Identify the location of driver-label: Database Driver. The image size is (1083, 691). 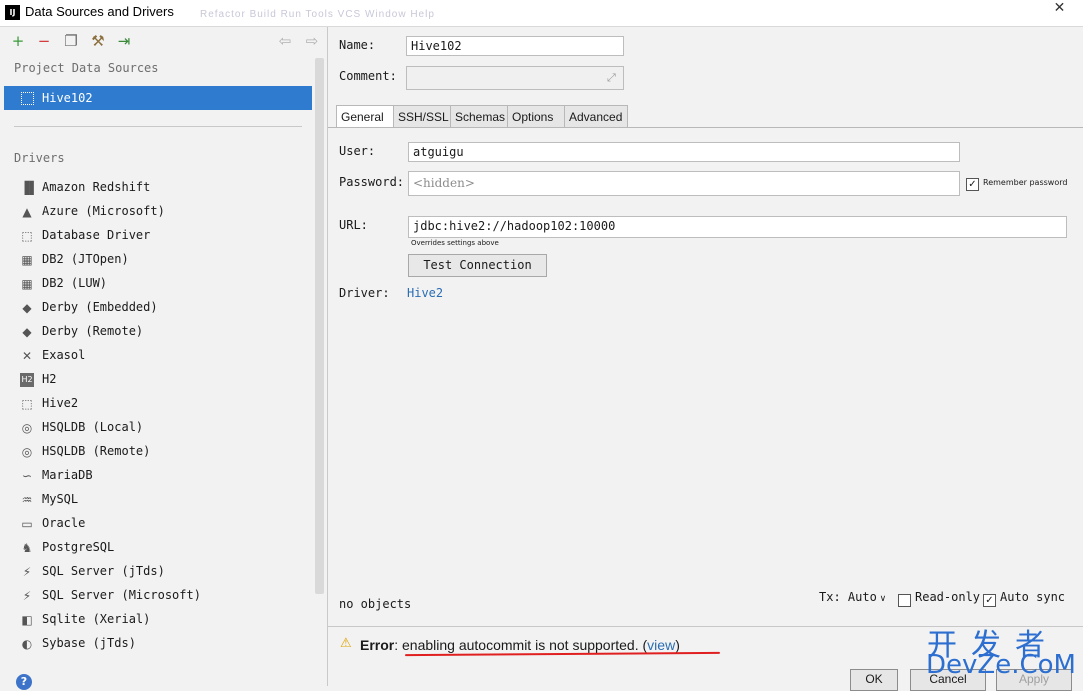
(96, 235).